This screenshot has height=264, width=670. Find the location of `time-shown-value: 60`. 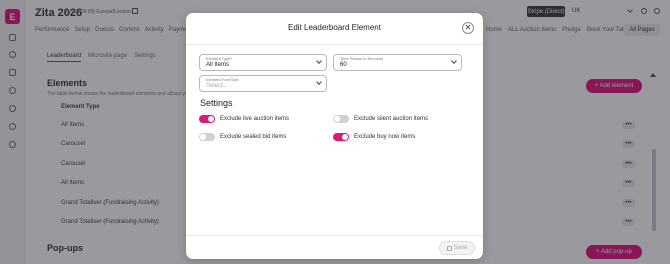

time-shown-value: 60 is located at coordinates (343, 65).